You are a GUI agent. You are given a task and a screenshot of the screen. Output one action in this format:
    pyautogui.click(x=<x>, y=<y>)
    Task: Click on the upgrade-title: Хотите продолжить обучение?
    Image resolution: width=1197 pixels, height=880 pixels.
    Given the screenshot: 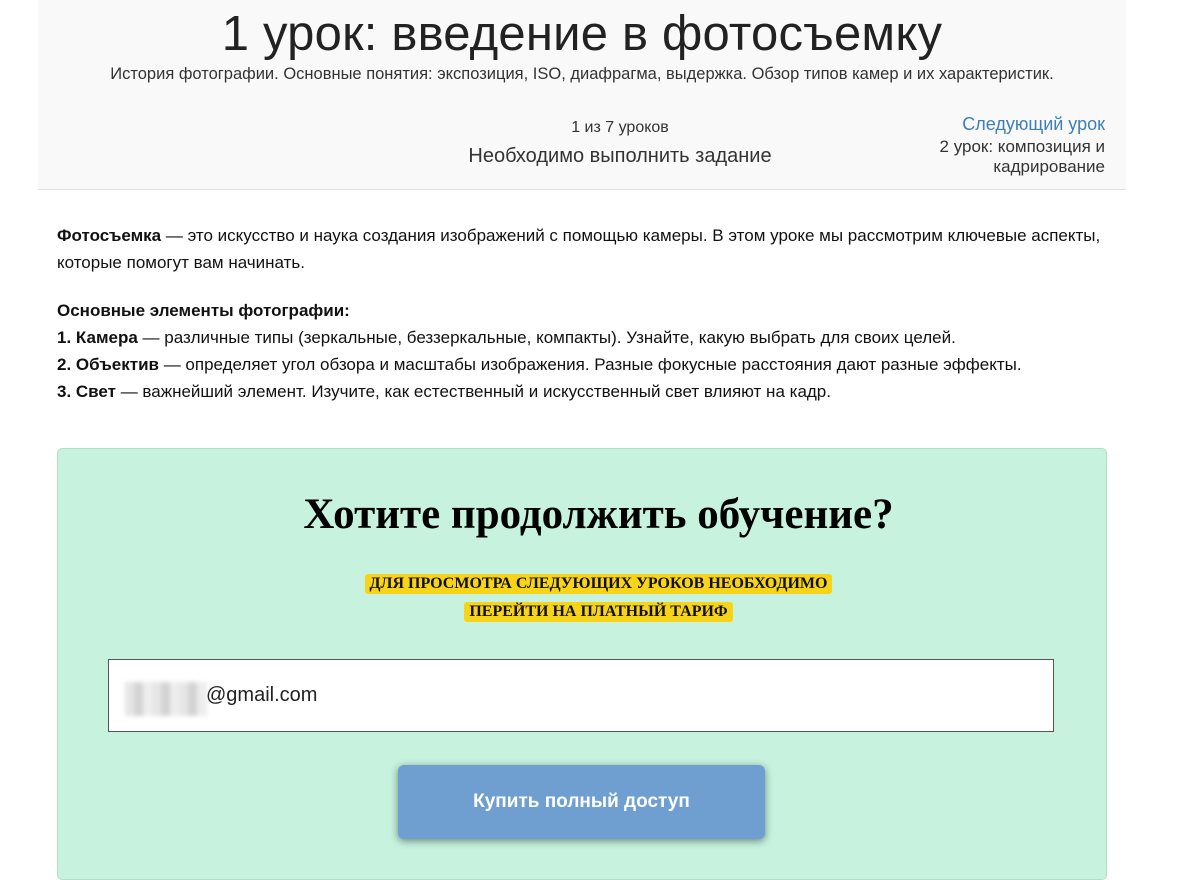 What is the action you would take?
    pyautogui.click(x=598, y=514)
    